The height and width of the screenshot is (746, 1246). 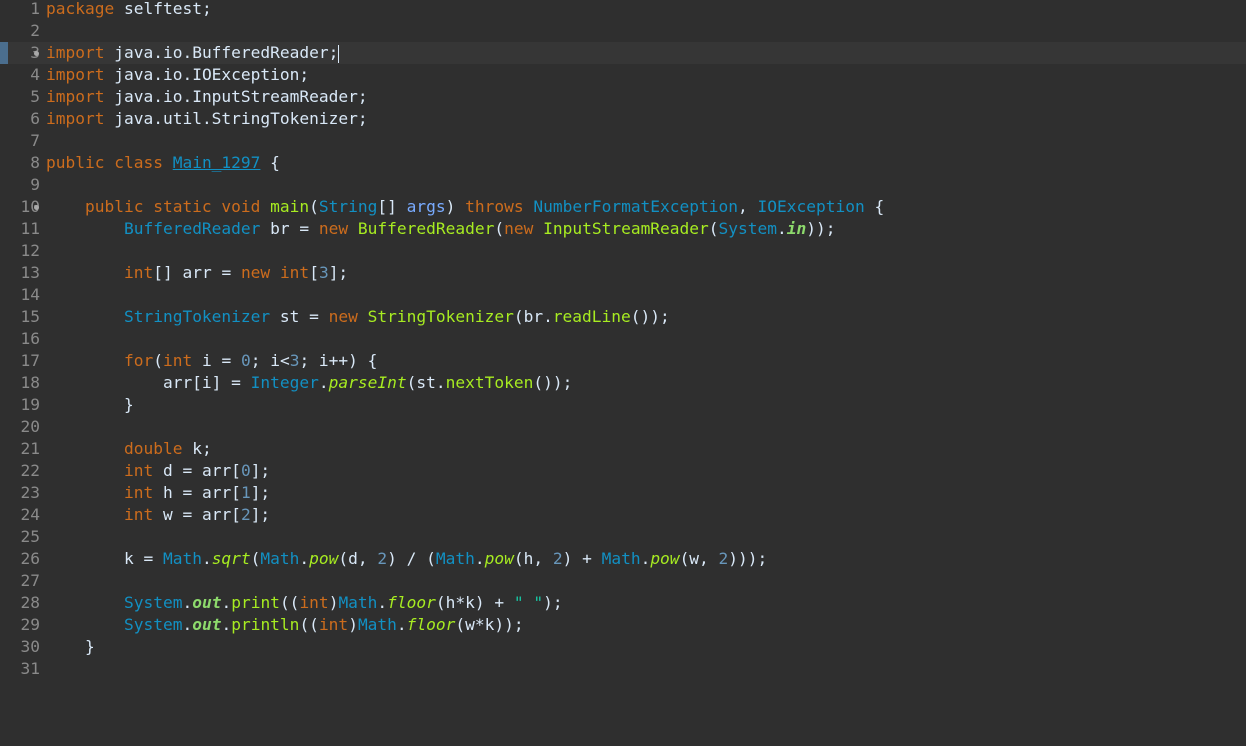 I want to click on line-number: 14, so click(x=30, y=294).